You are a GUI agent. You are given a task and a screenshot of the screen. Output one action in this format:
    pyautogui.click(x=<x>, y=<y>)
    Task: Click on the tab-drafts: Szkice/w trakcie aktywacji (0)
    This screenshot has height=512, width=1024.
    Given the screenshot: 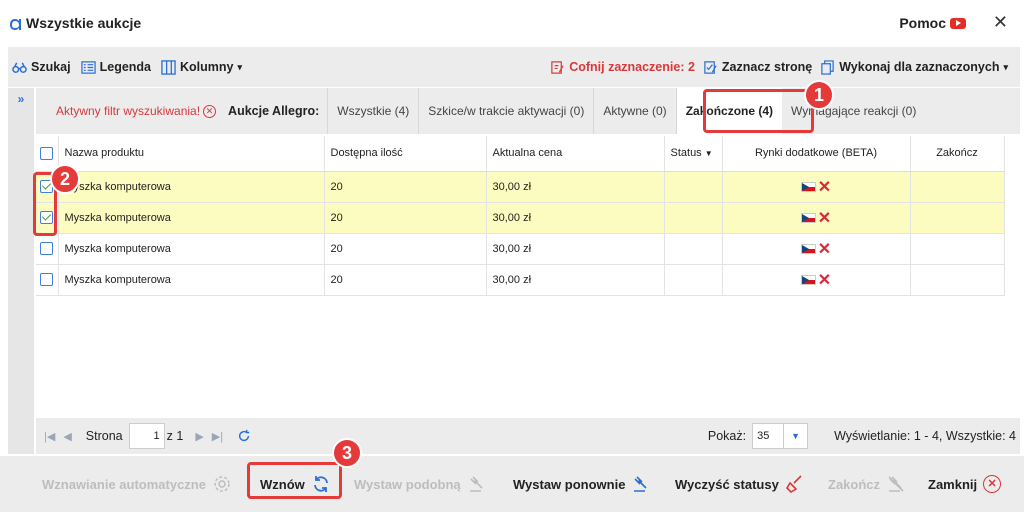 What is the action you would take?
    pyautogui.click(x=505, y=111)
    